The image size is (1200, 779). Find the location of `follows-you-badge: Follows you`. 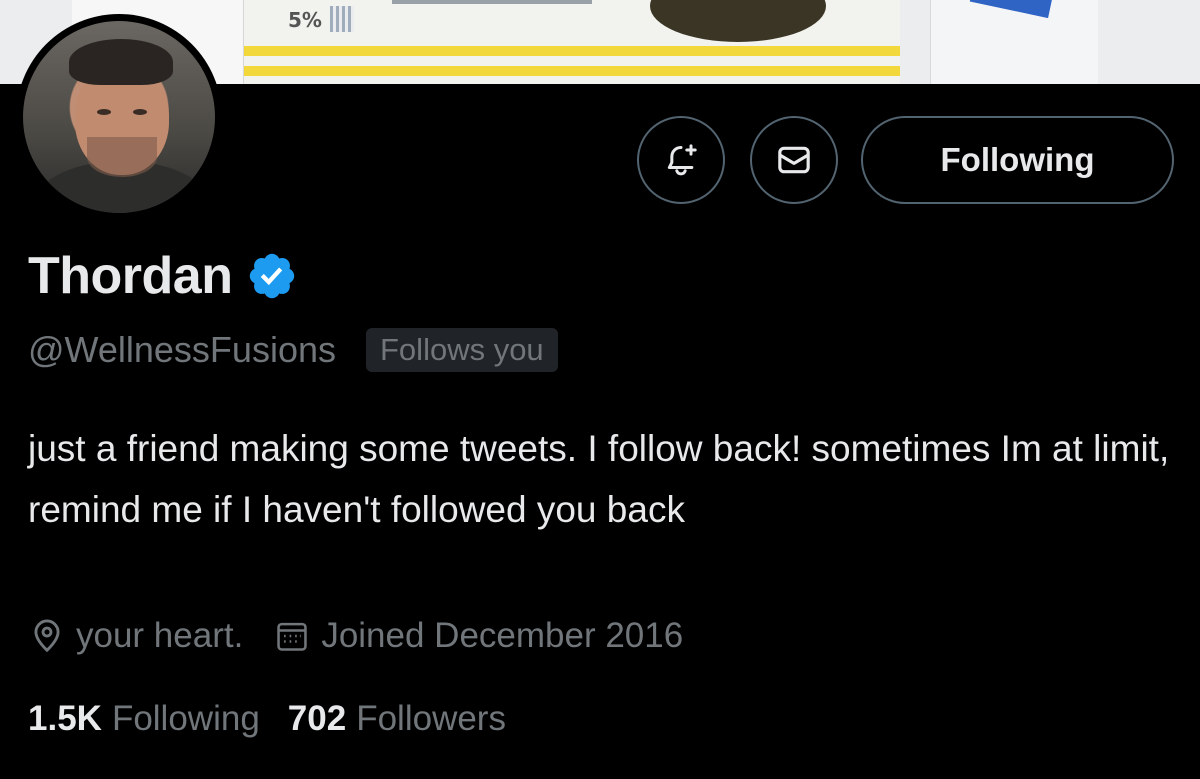

follows-you-badge: Follows you is located at coordinates (462, 350).